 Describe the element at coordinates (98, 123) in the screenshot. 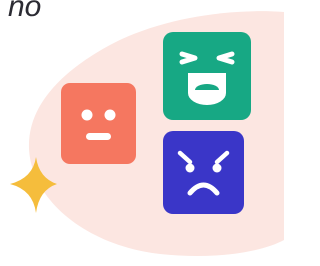

I see `neutral-face-icon` at that location.